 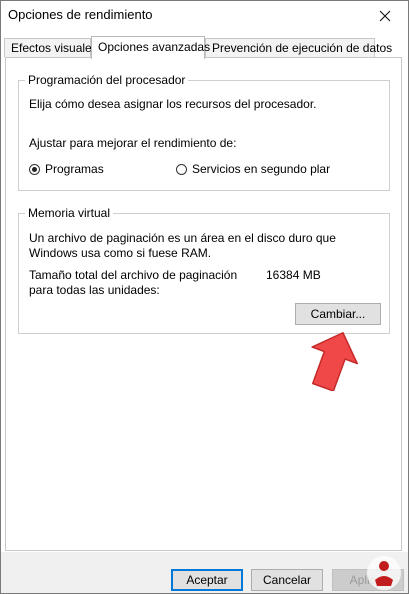 What do you see at coordinates (94, 290) in the screenshot?
I see `paging-file-total-label-line2: para todas las unidades:` at bounding box center [94, 290].